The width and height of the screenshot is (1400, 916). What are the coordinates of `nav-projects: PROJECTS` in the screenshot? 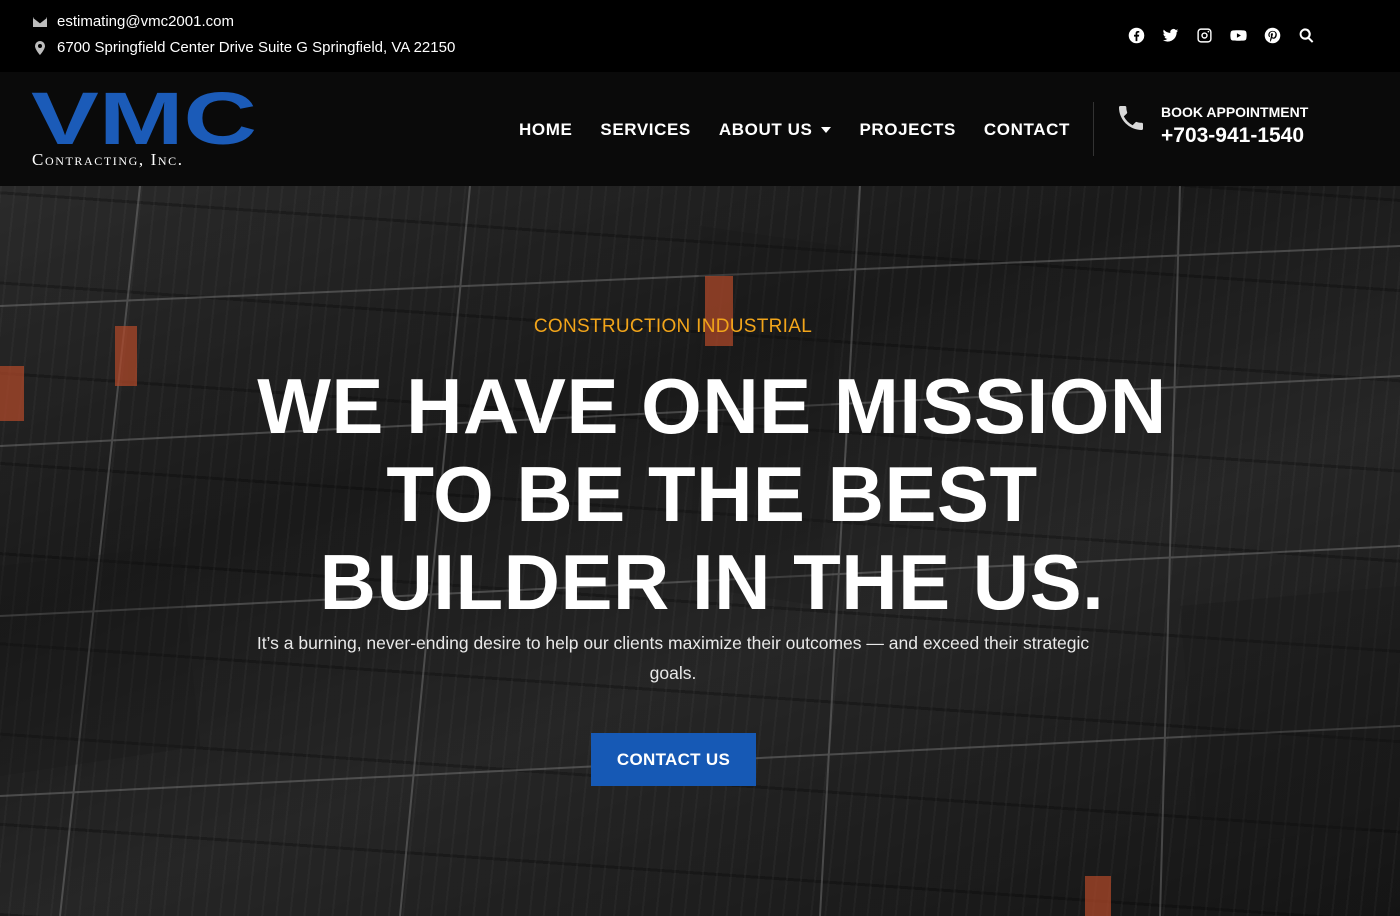 It's located at (907, 130).